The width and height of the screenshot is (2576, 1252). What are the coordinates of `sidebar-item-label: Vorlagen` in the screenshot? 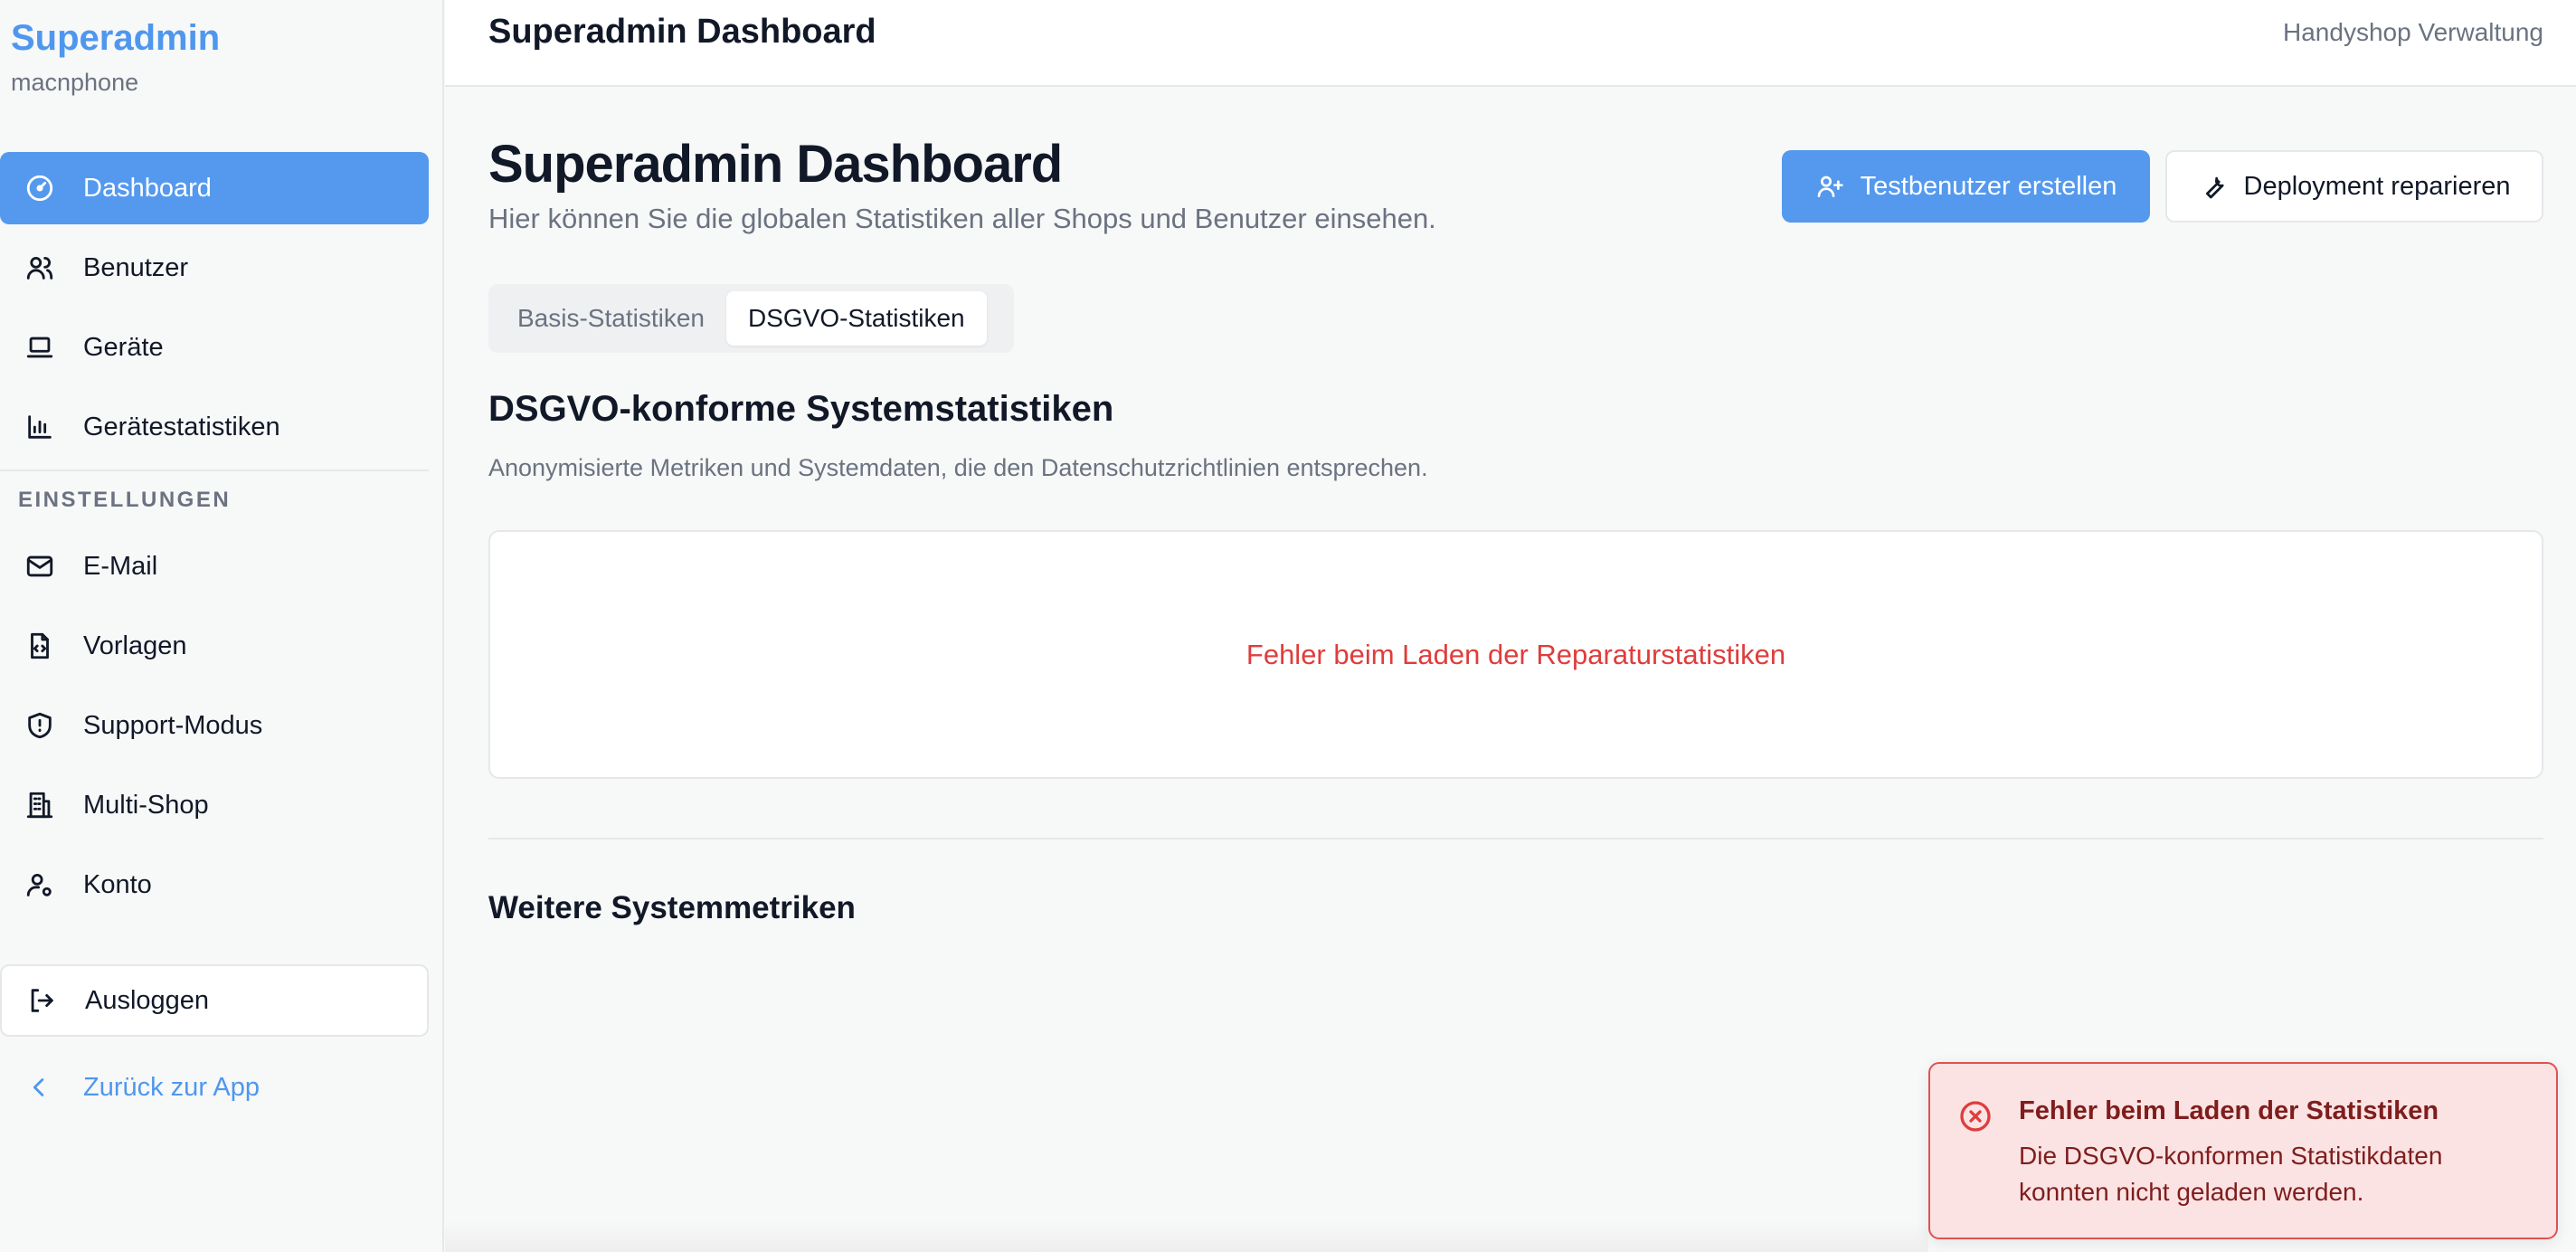 It's located at (135, 645).